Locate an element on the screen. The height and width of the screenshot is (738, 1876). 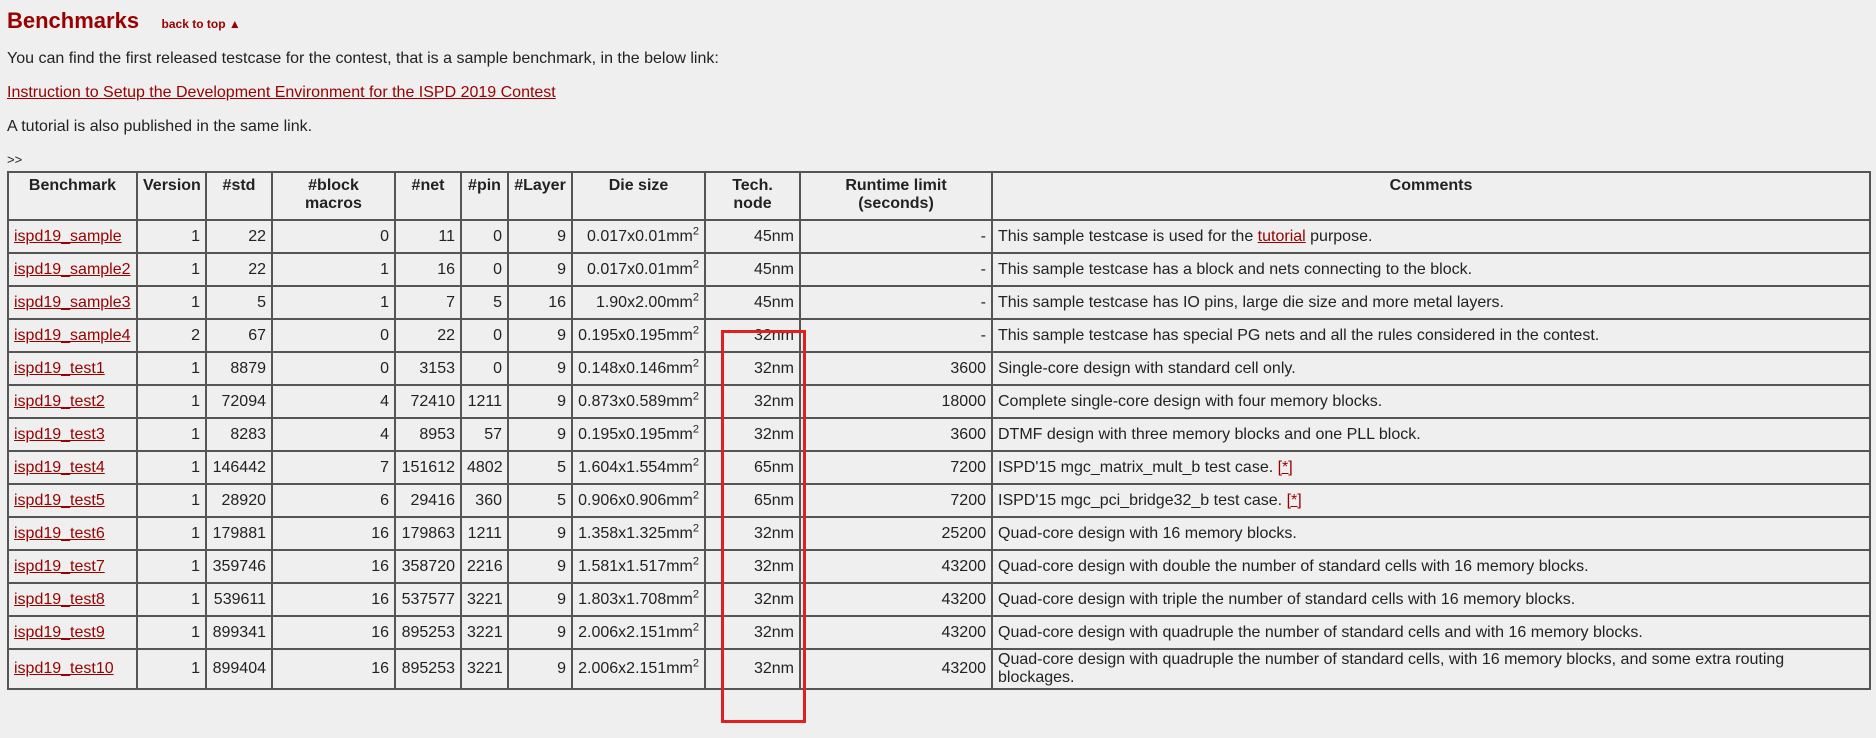
die-size-value: 2.006x2.151 is located at coordinates (622, 668).